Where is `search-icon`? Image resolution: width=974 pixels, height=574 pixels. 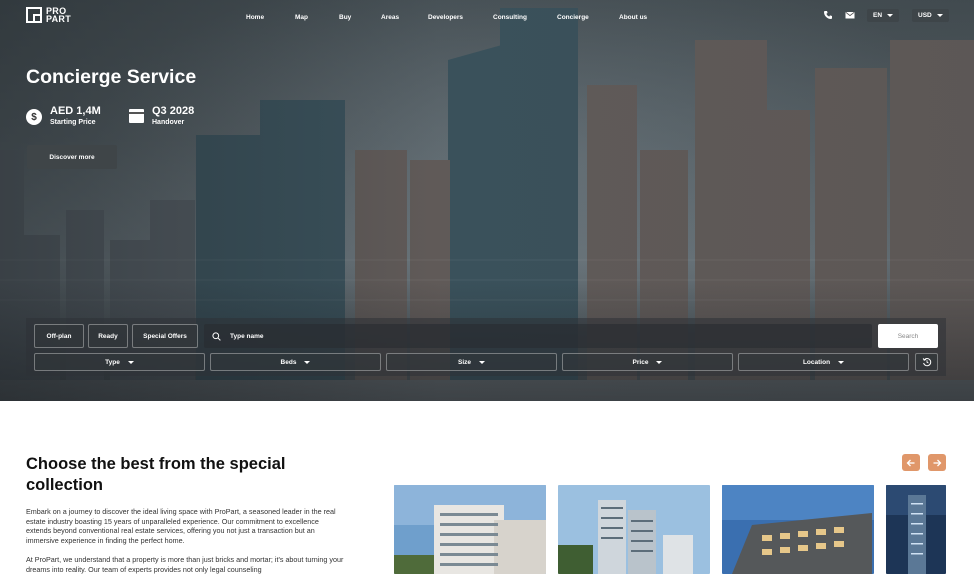
search-icon is located at coordinates (216, 336).